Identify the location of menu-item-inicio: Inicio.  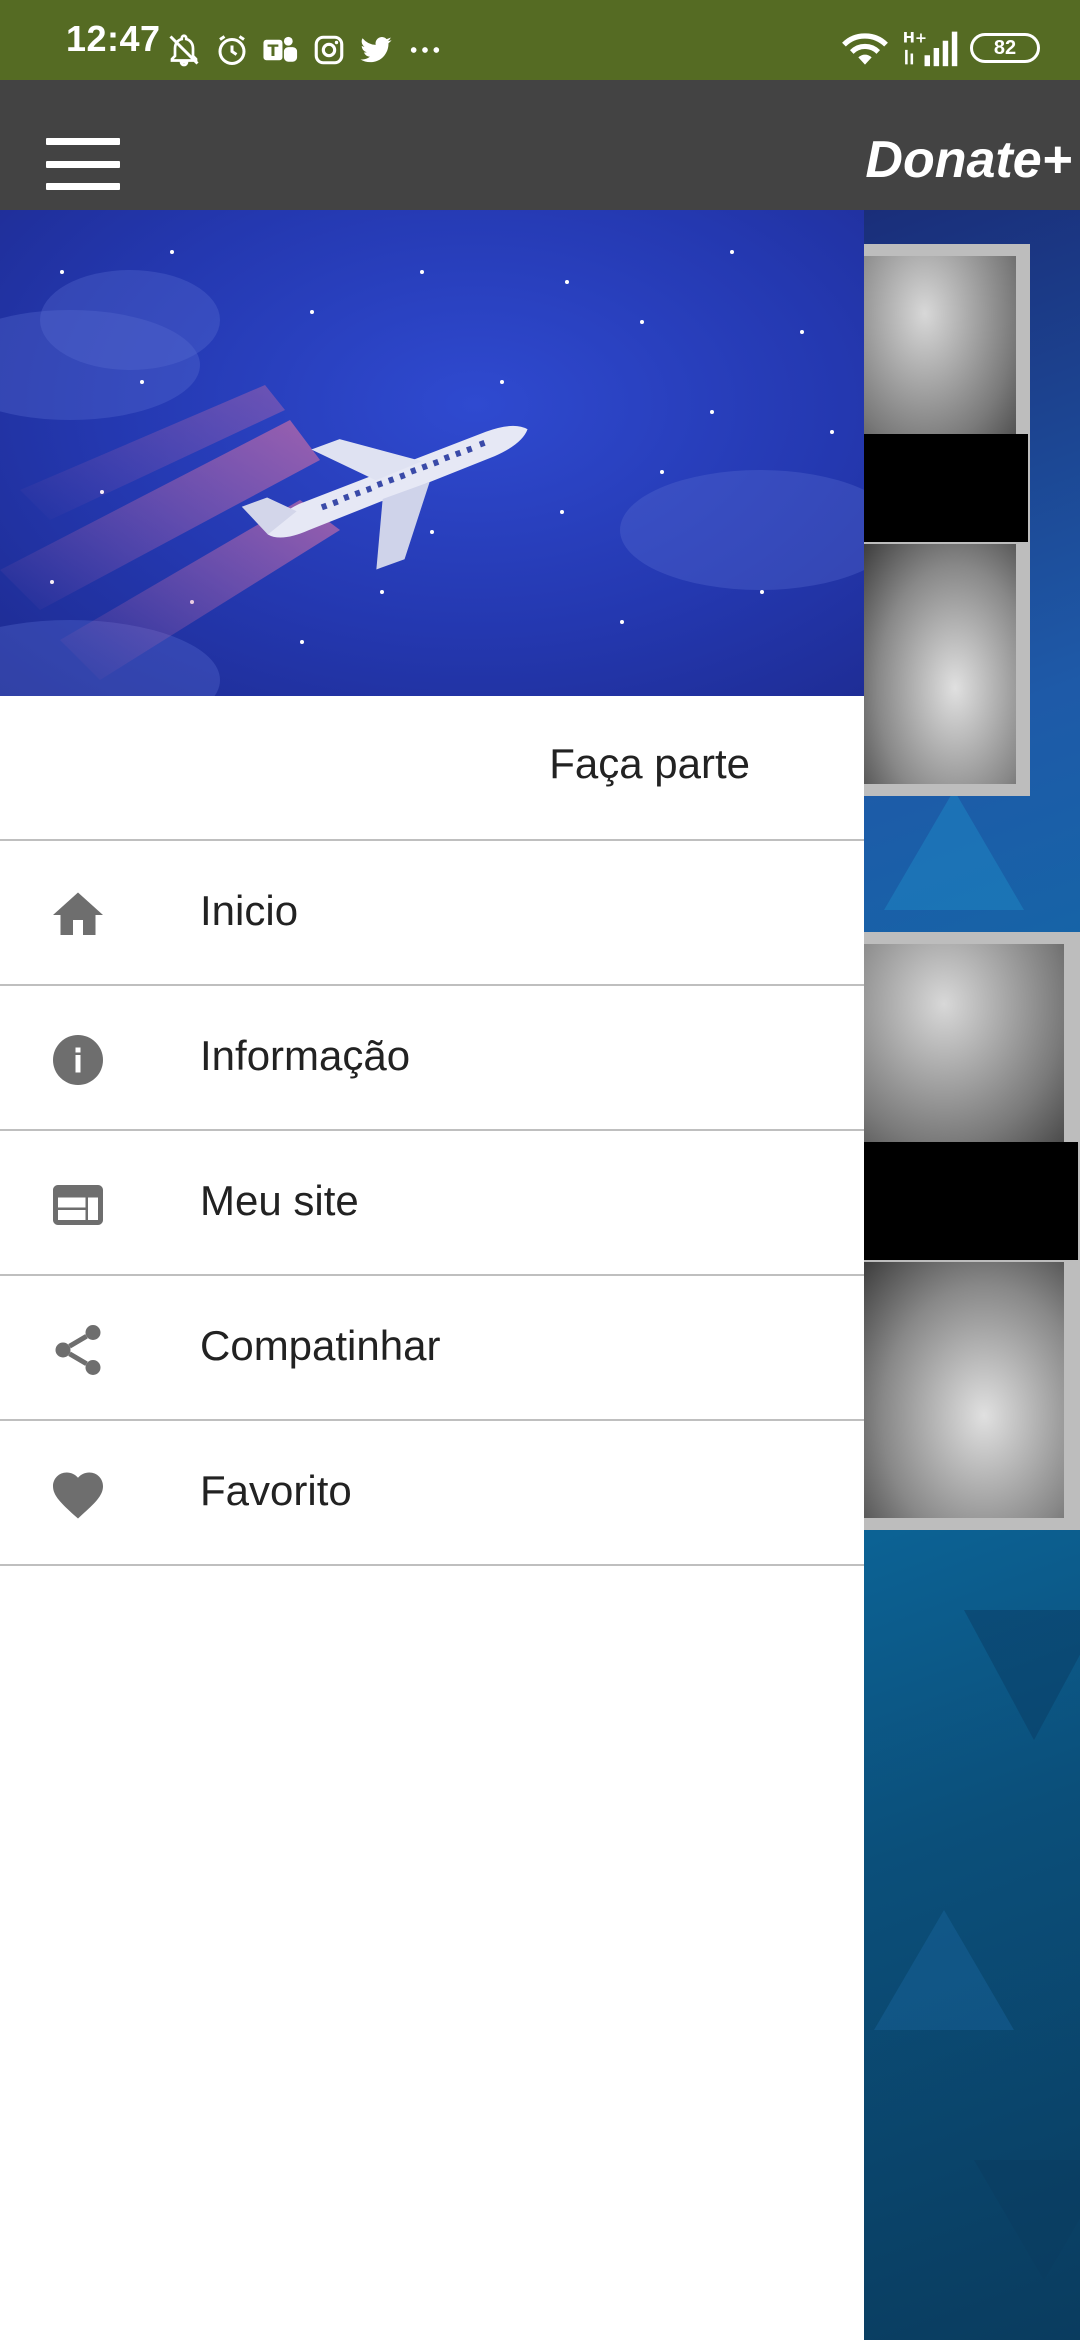
(432, 913).